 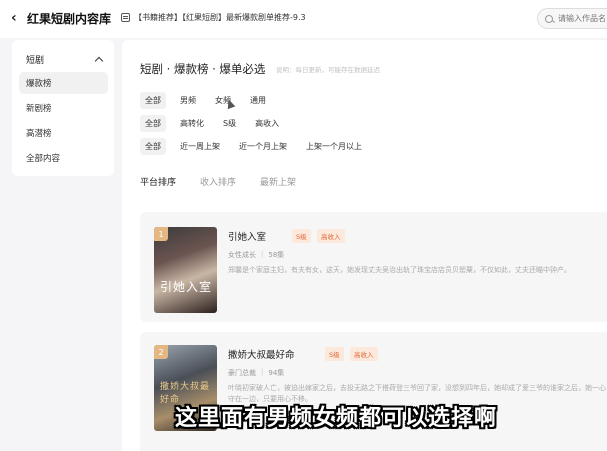 I want to click on filter-chip-high-conversion: 高转化, so click(x=192, y=123).